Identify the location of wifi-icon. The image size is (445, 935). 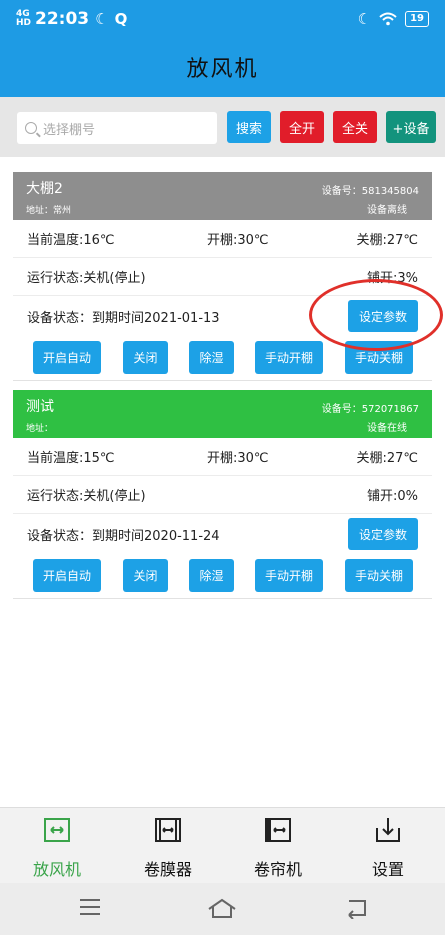
(388, 18).